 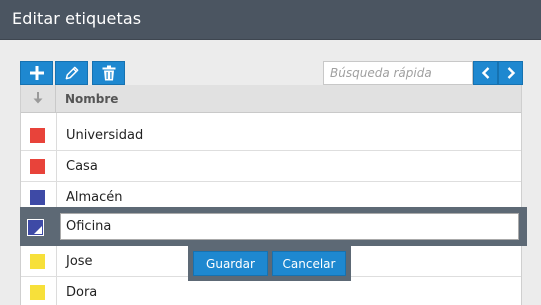 I want to click on pencil-icon, so click(x=71, y=73).